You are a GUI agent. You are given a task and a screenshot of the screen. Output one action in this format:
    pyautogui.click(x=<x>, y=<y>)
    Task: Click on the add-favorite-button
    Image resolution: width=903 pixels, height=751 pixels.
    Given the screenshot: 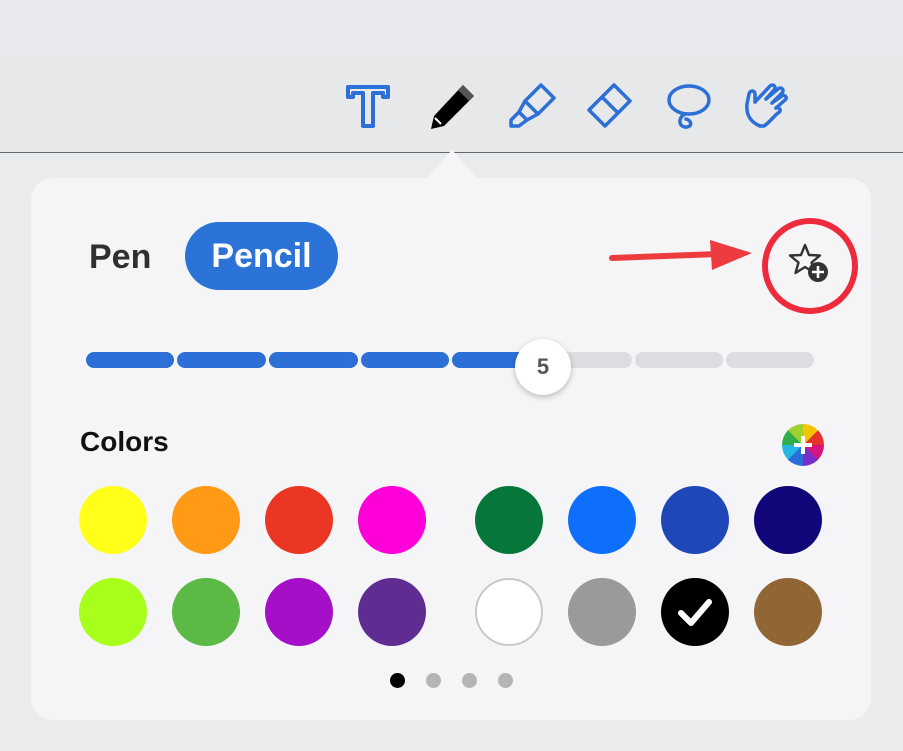 What is the action you would take?
    pyautogui.click(x=810, y=266)
    